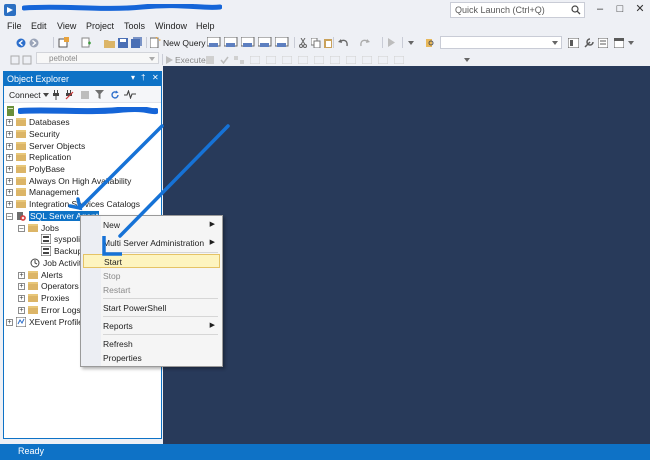  I want to click on execute-button: Execute, so click(186, 59).